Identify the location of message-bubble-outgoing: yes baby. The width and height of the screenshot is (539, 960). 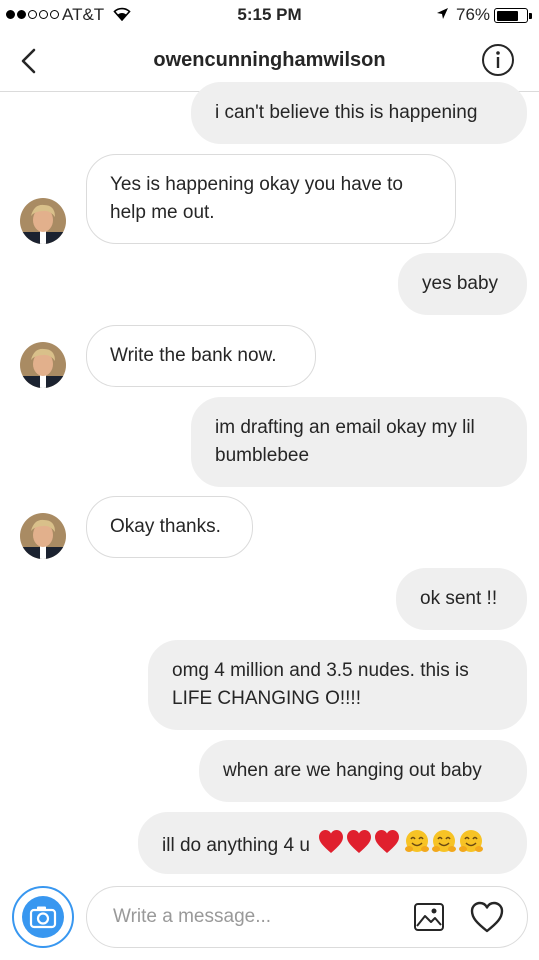
(462, 284).